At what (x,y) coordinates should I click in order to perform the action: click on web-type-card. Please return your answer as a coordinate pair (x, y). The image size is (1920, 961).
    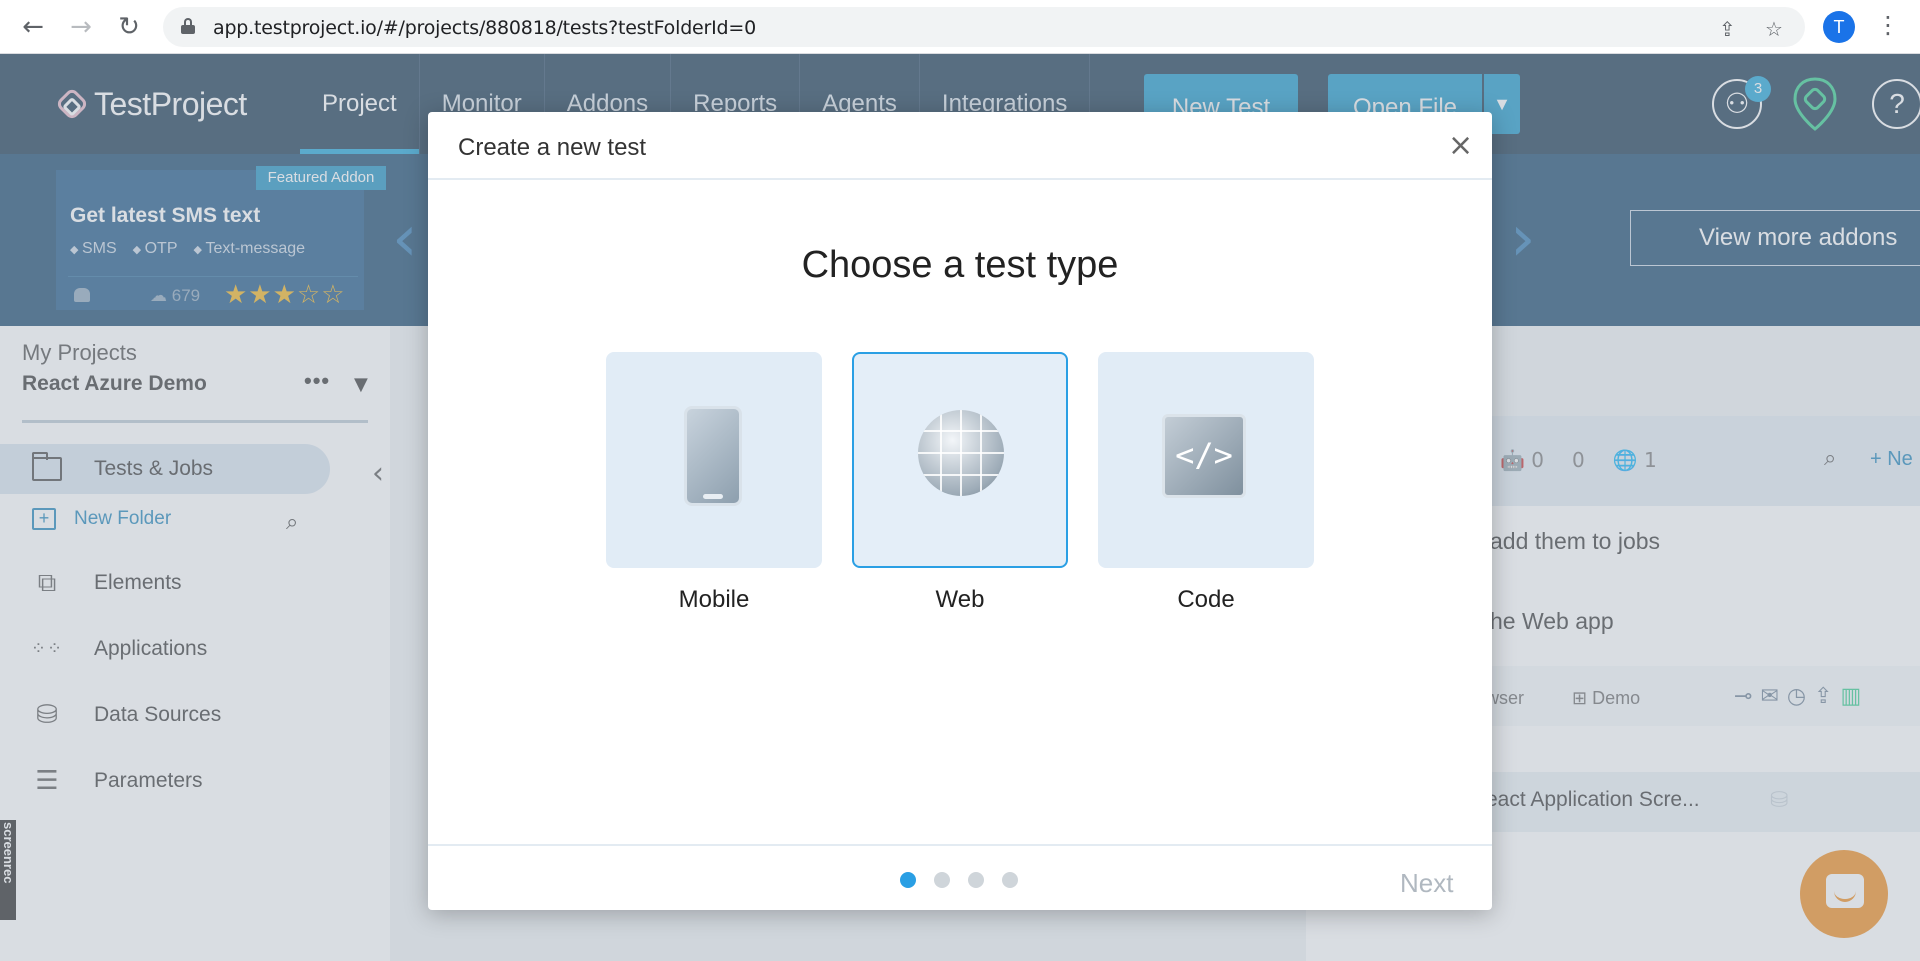
    Looking at the image, I should click on (960, 460).